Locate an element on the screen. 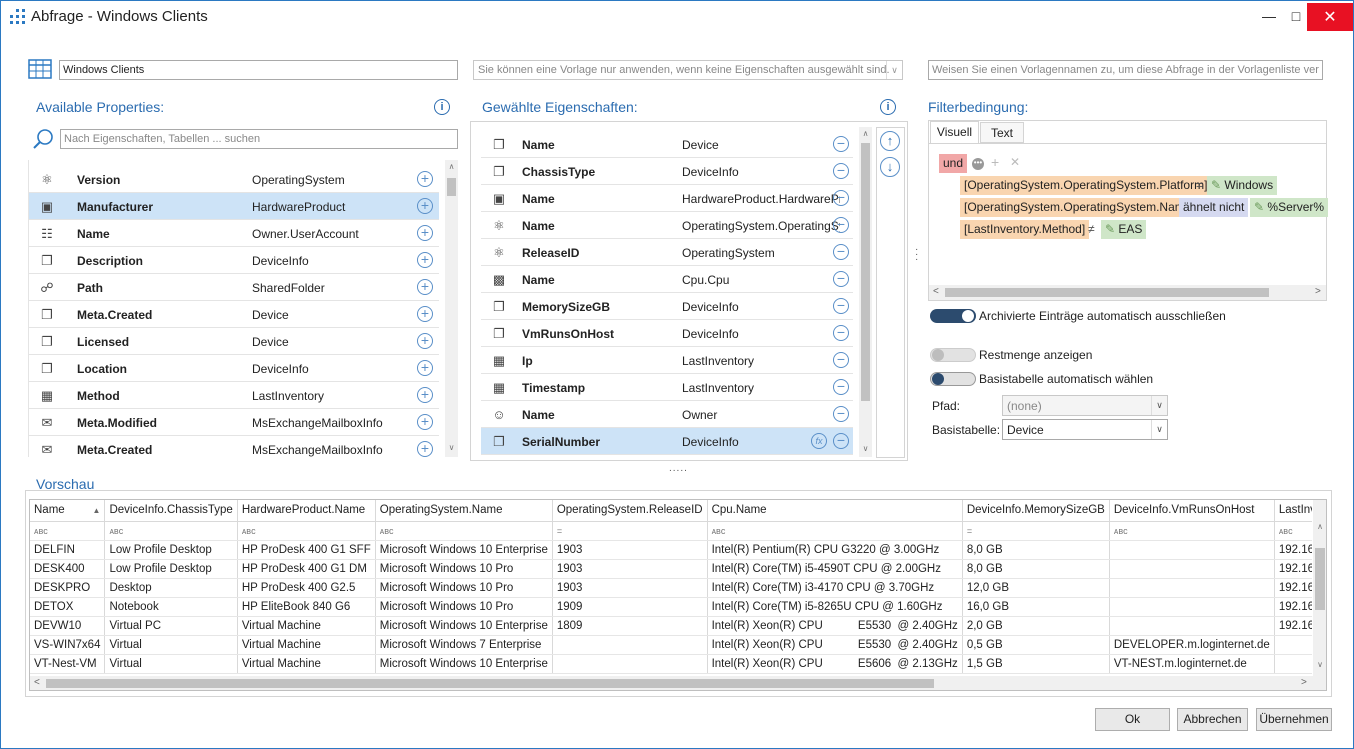 Image resolution: width=1354 pixels, height=749 pixels. column-header: Cpu.Name is located at coordinates (835, 511).